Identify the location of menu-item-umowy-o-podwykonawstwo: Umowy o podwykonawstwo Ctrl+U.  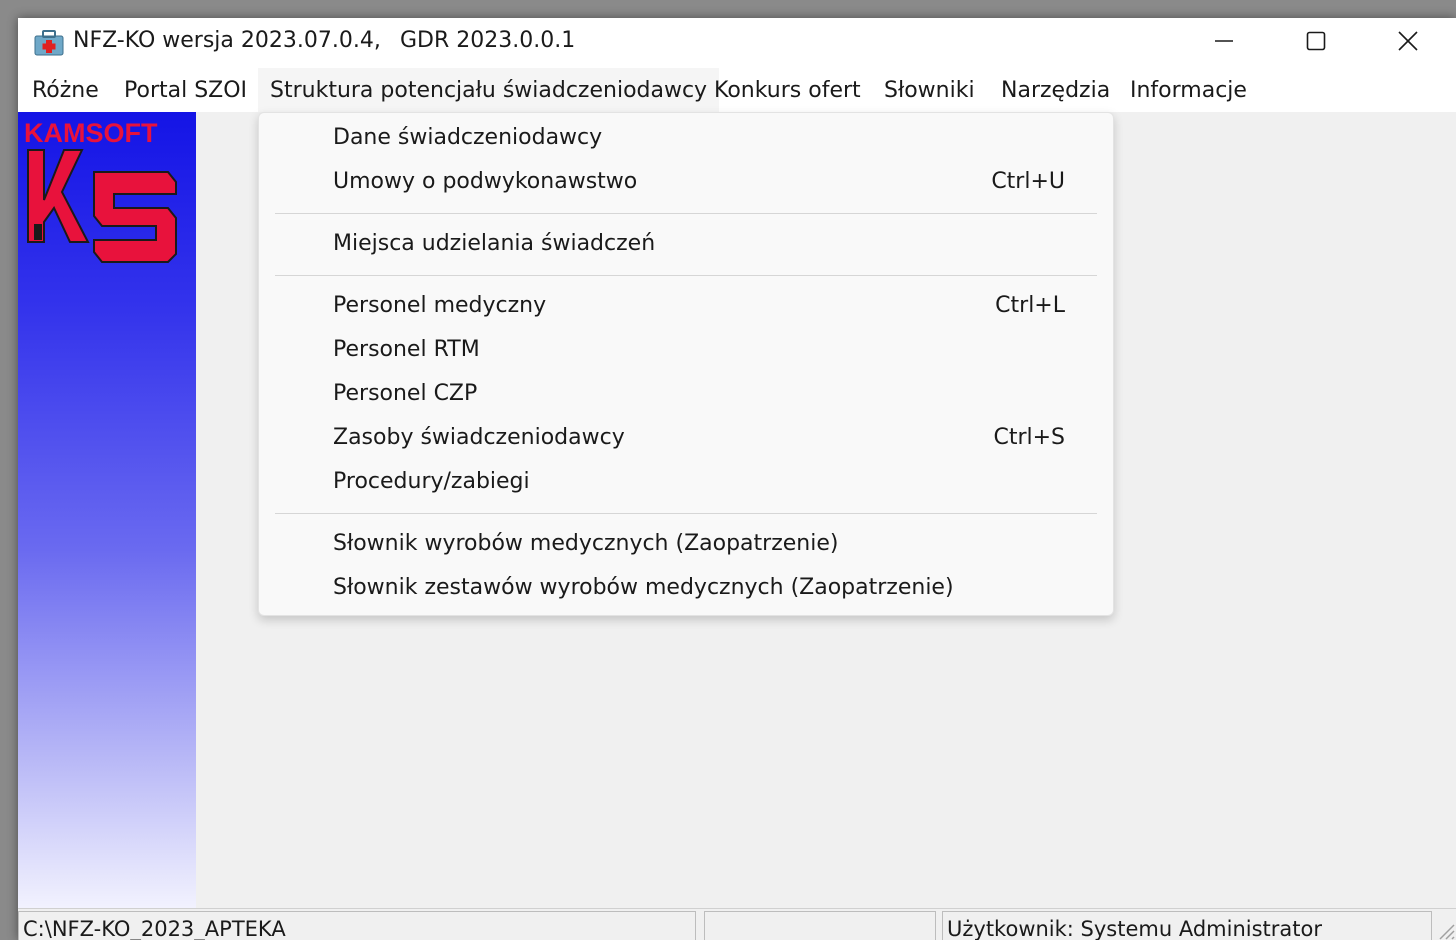
(686, 183).